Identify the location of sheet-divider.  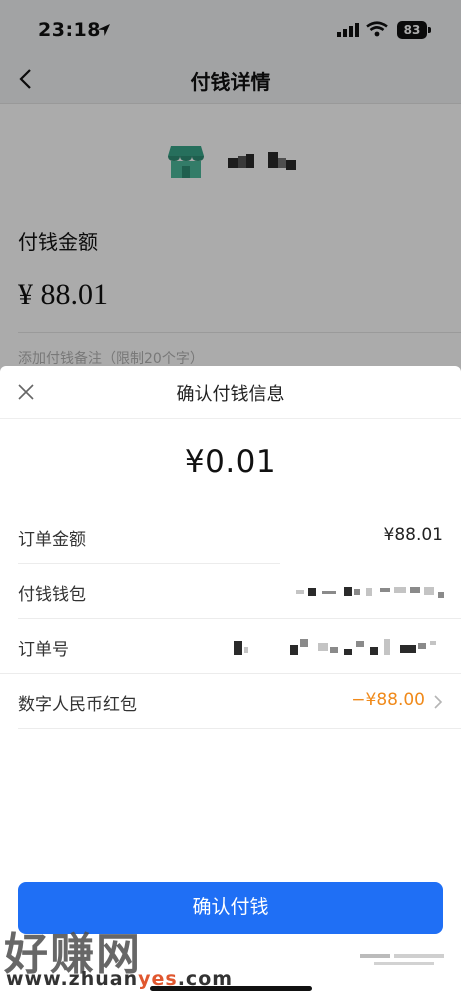
(230, 418).